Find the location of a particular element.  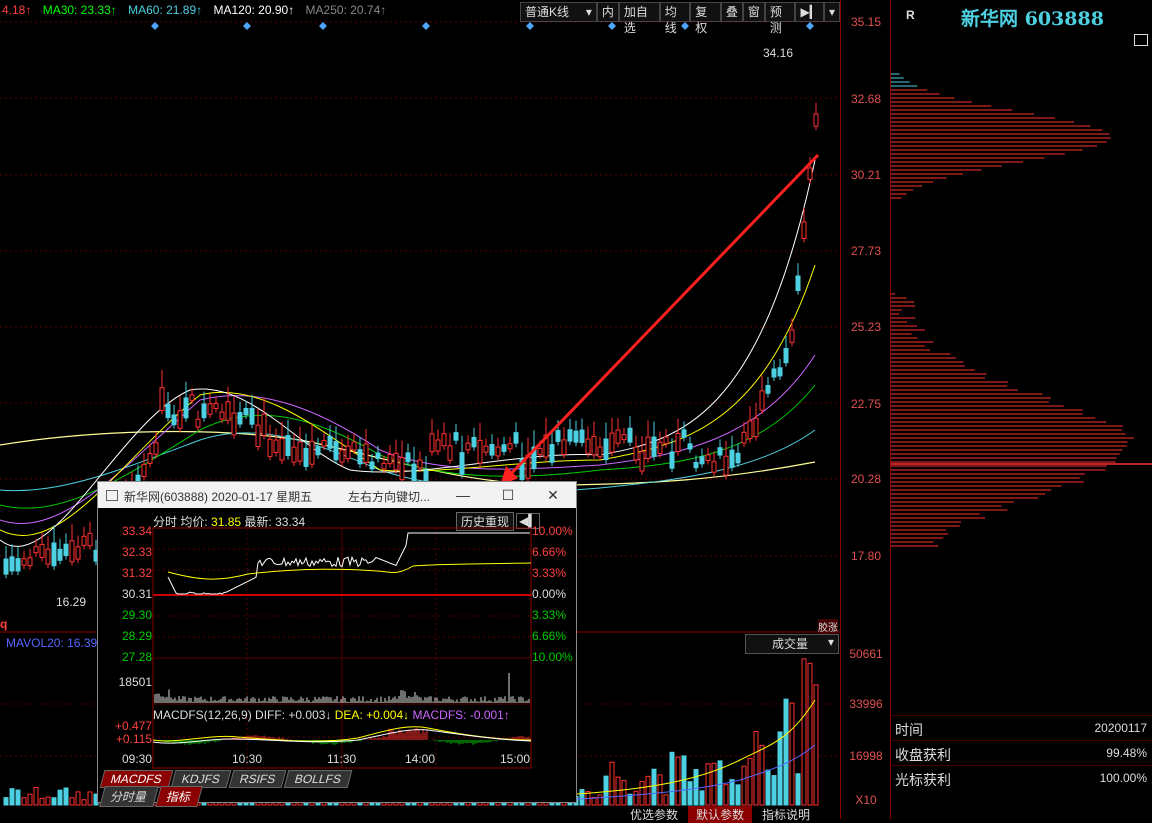

tab-bollfs: BOLLFS is located at coordinates (318, 779).